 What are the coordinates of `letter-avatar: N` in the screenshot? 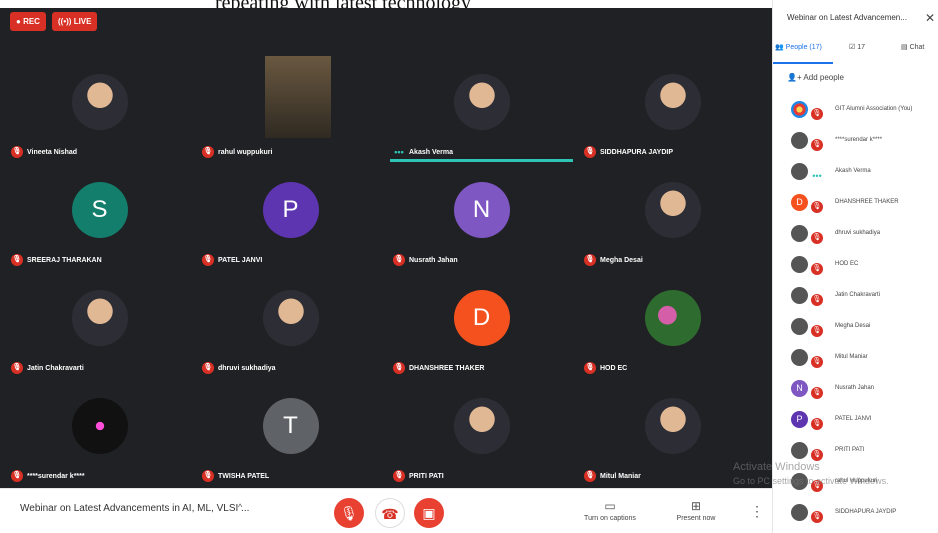 It's located at (481, 210).